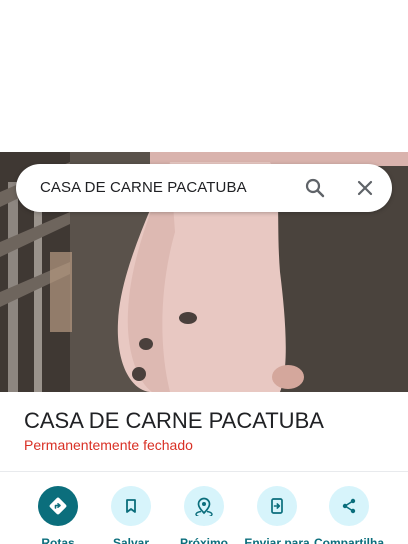 The image size is (408, 544). What do you see at coordinates (143, 188) in the screenshot?
I see `search-input: CASA DE CARNE PACATUBA` at bounding box center [143, 188].